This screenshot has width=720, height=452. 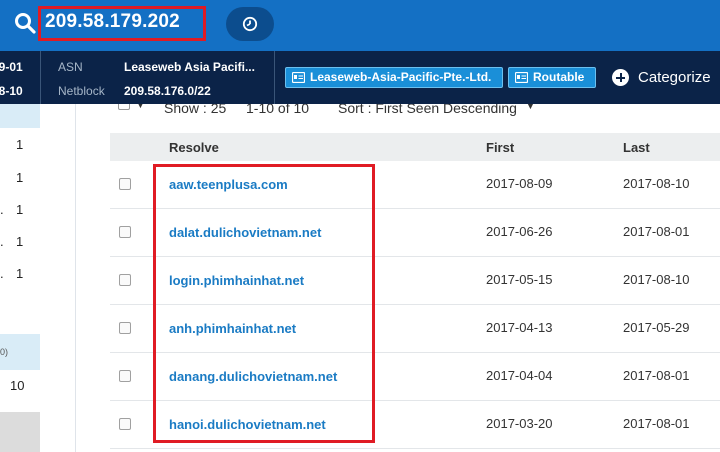 What do you see at coordinates (194, 147) in the screenshot?
I see `column-header-resolve: Resolve` at bounding box center [194, 147].